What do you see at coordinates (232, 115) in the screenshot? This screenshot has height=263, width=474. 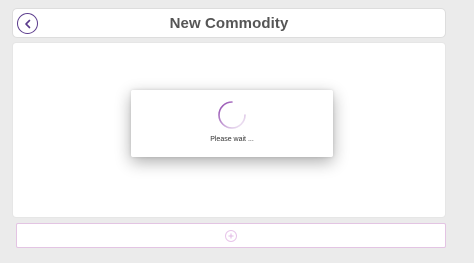 I see `spinner-icon` at bounding box center [232, 115].